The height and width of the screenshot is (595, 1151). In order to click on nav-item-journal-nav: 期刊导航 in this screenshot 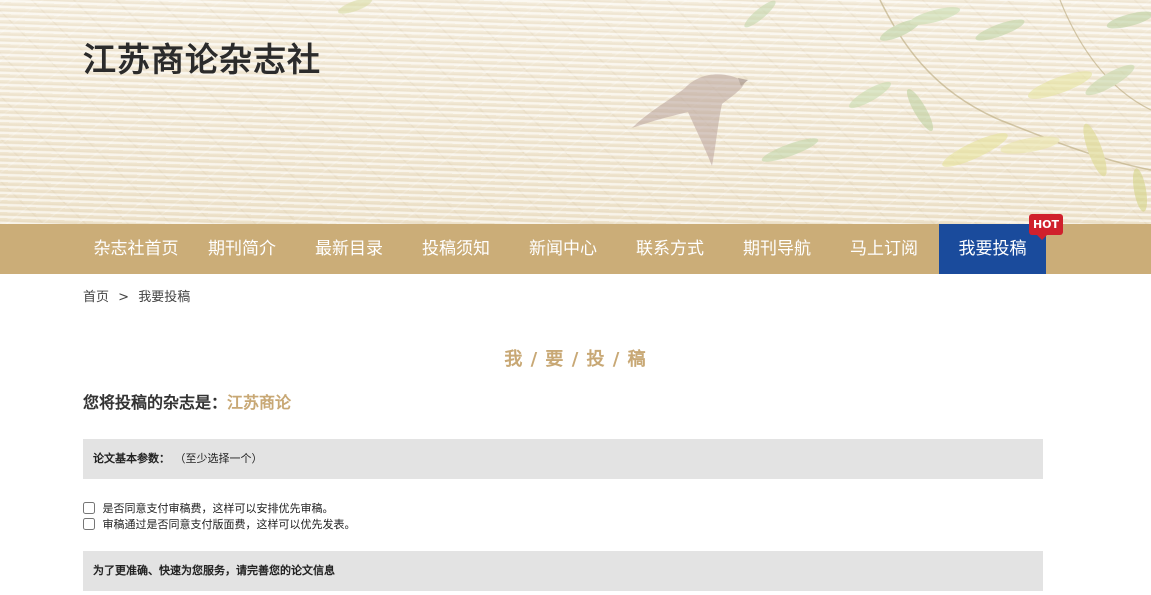, I will do `click(777, 249)`.